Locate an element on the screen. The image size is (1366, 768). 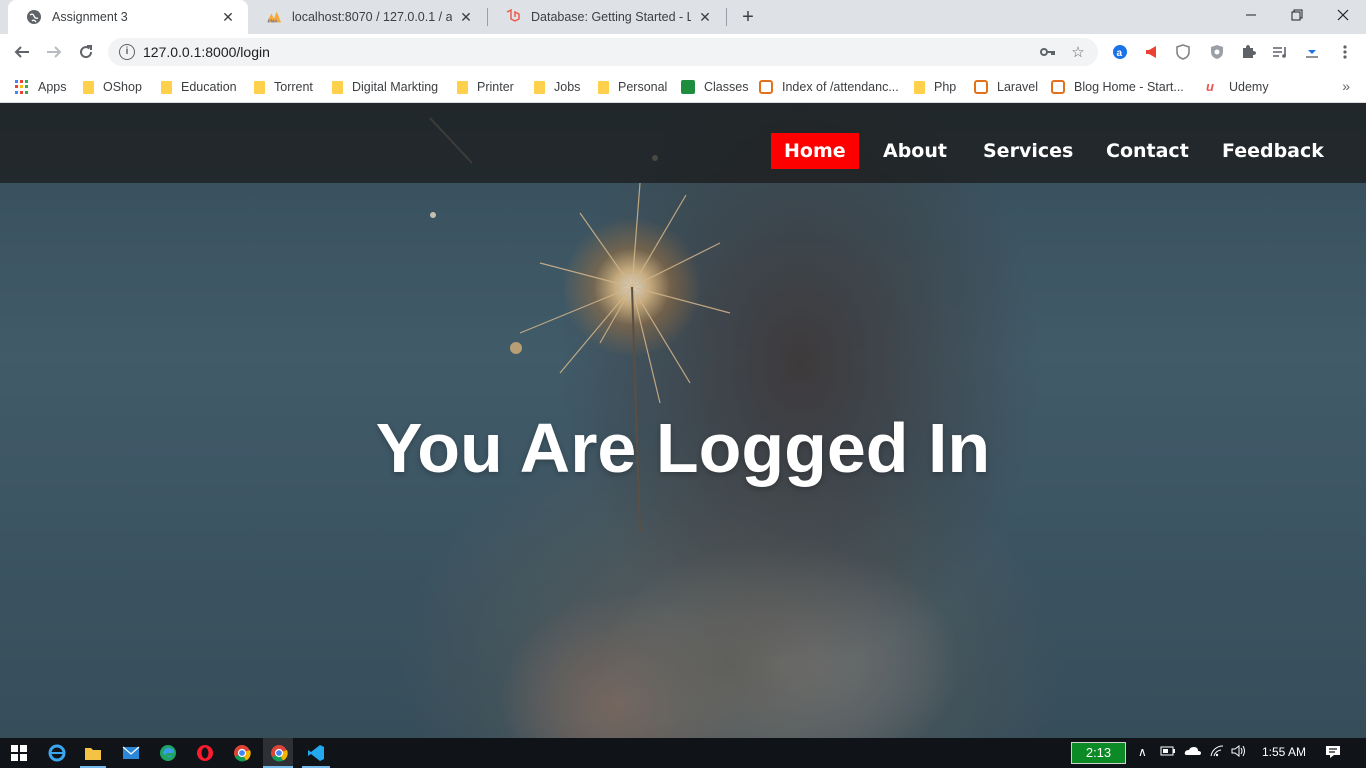
reading-list-icon is located at coordinates (1280, 52).